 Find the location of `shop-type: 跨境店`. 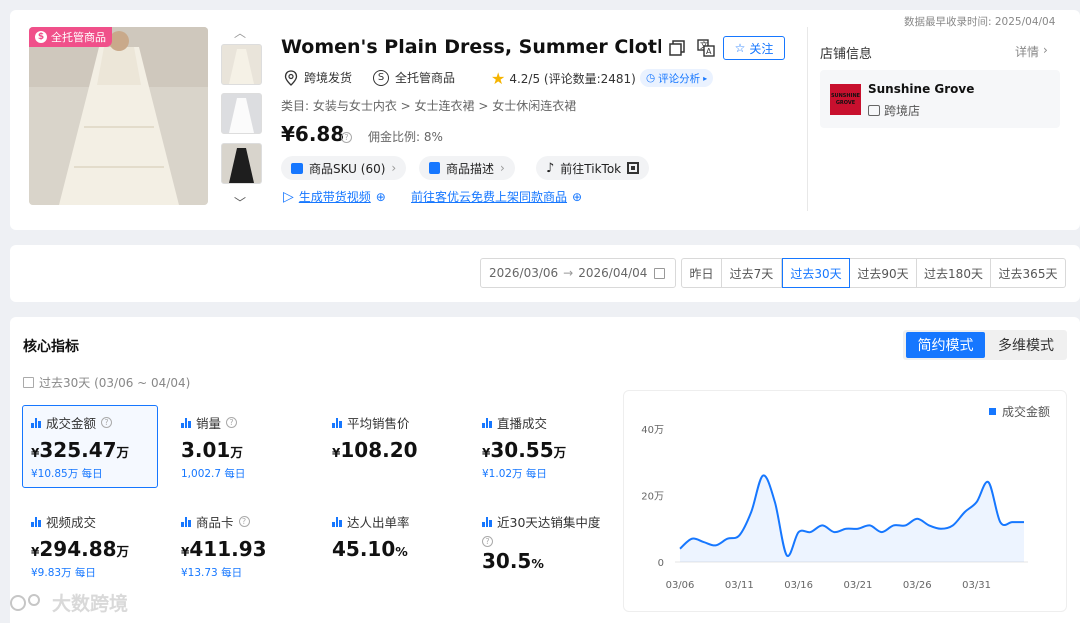

shop-type: 跨境店 is located at coordinates (894, 110).